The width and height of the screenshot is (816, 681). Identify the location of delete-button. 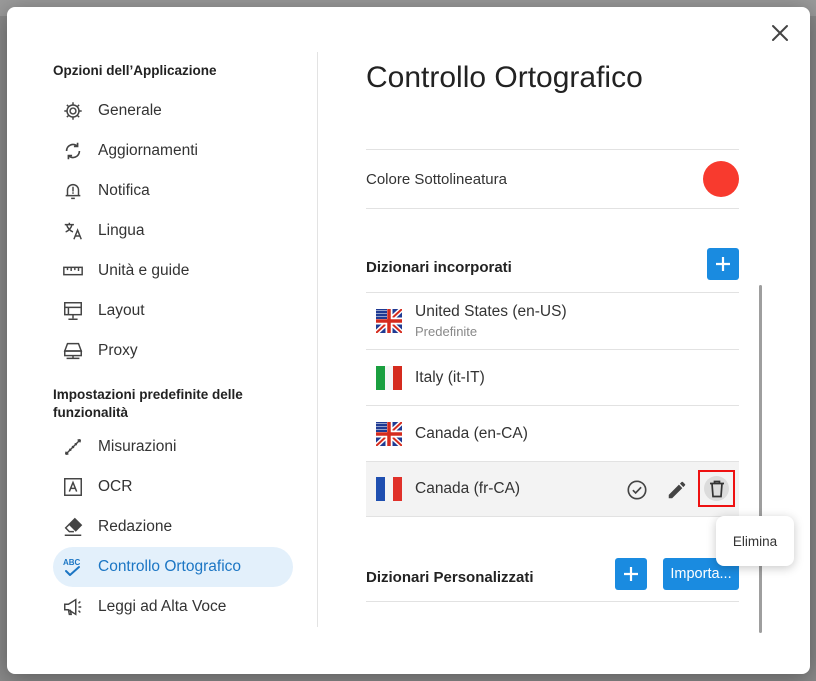
(716, 488).